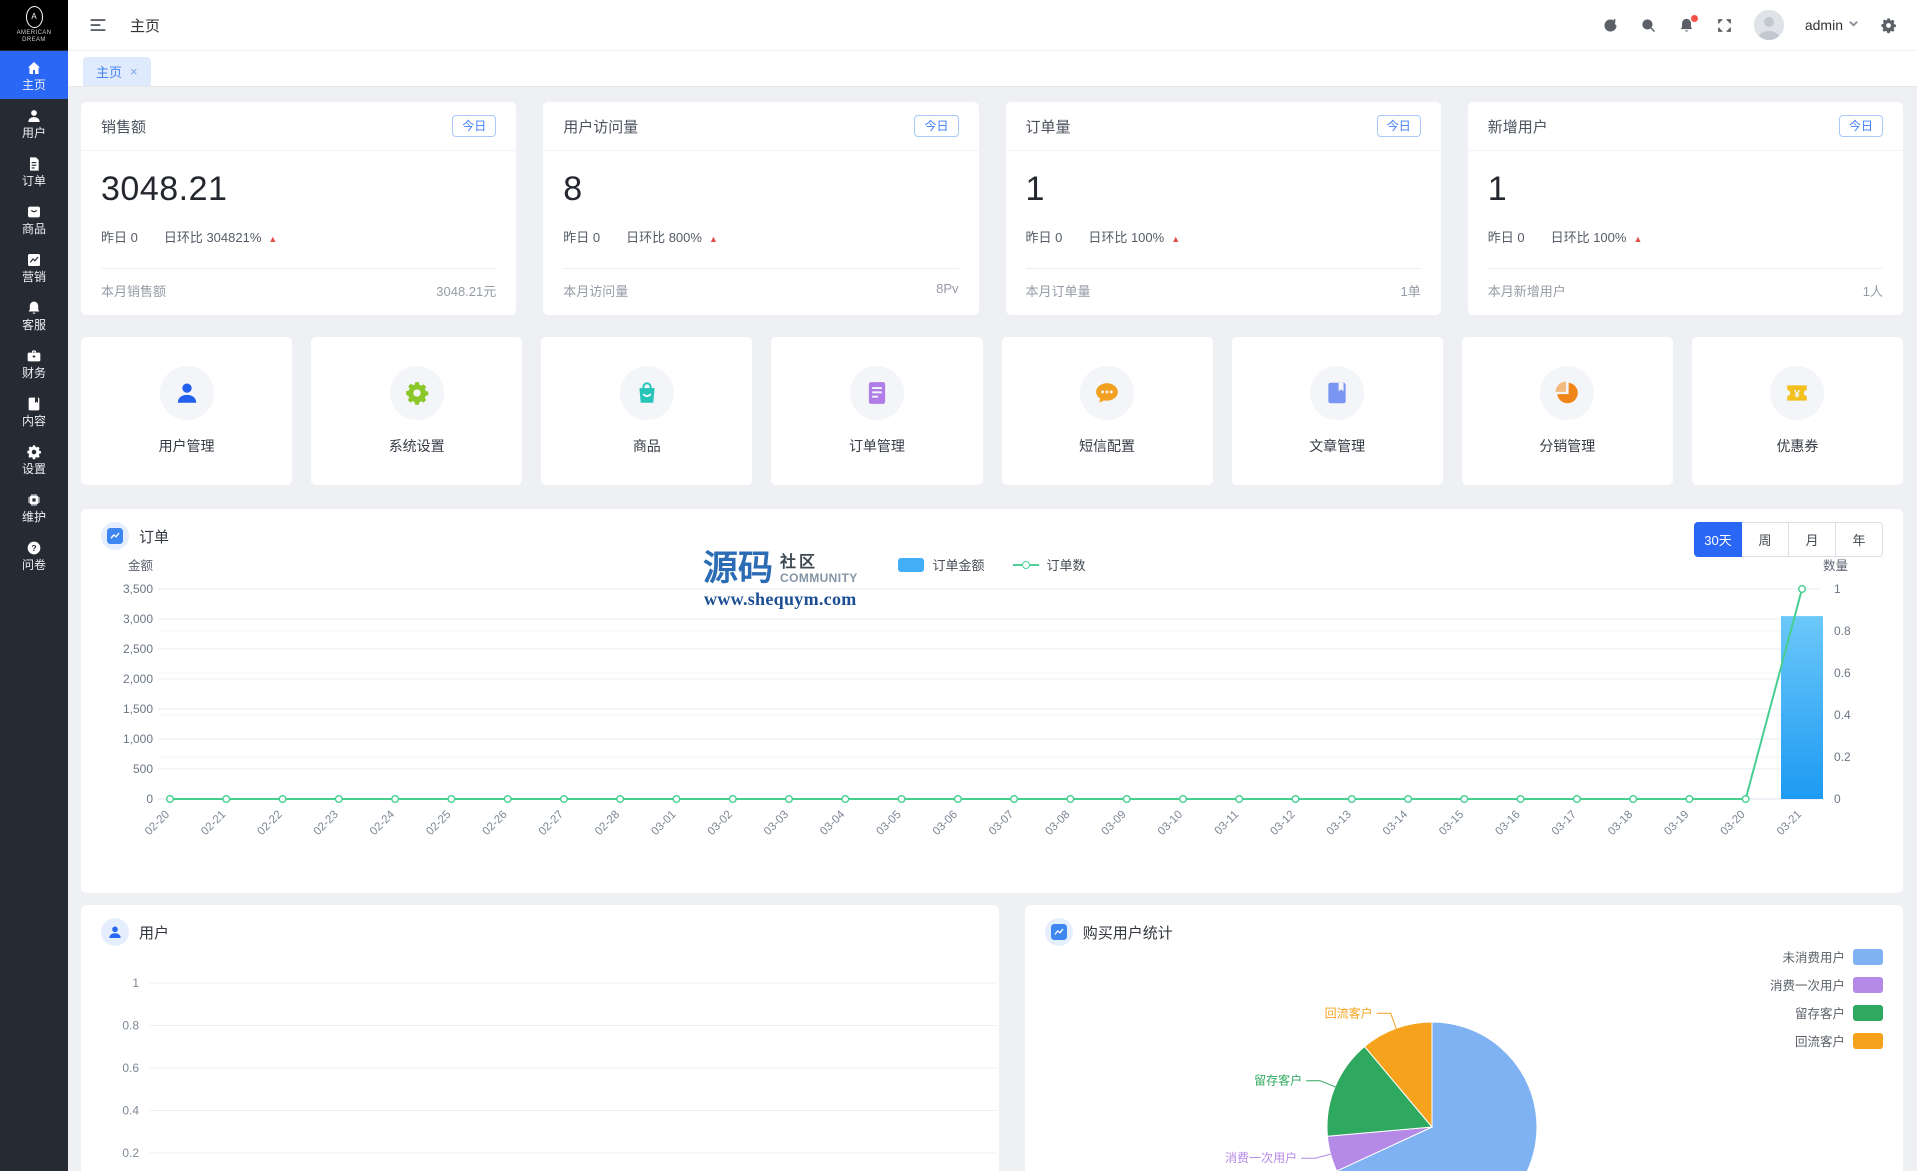 Image resolution: width=1917 pixels, height=1171 pixels. Describe the element at coordinates (607, 823) in the screenshot. I see `svg-text: 02-28` at that location.